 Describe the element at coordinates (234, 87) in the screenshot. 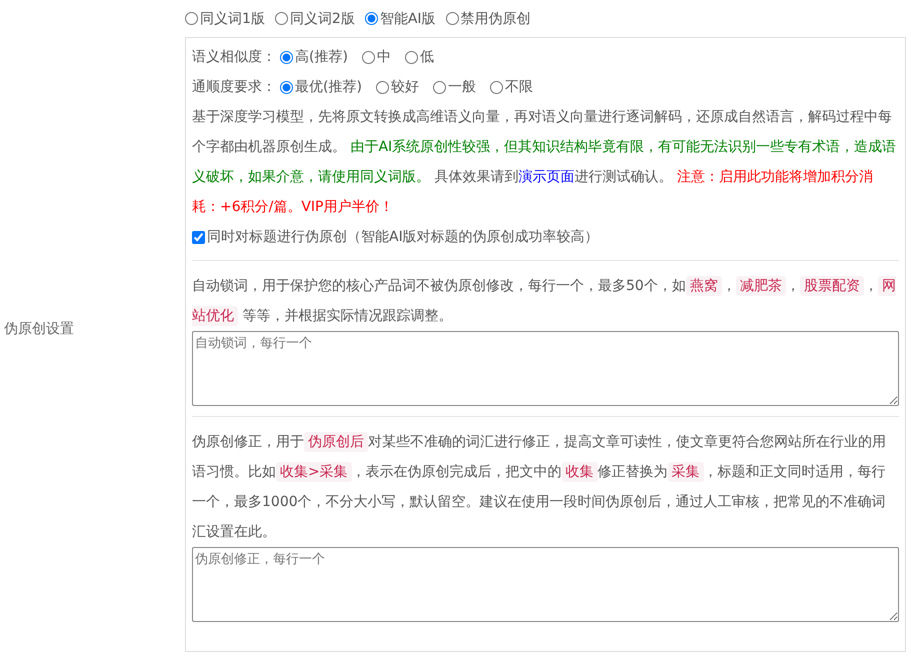

I see `fluency-label: 通顺度要求：` at that location.